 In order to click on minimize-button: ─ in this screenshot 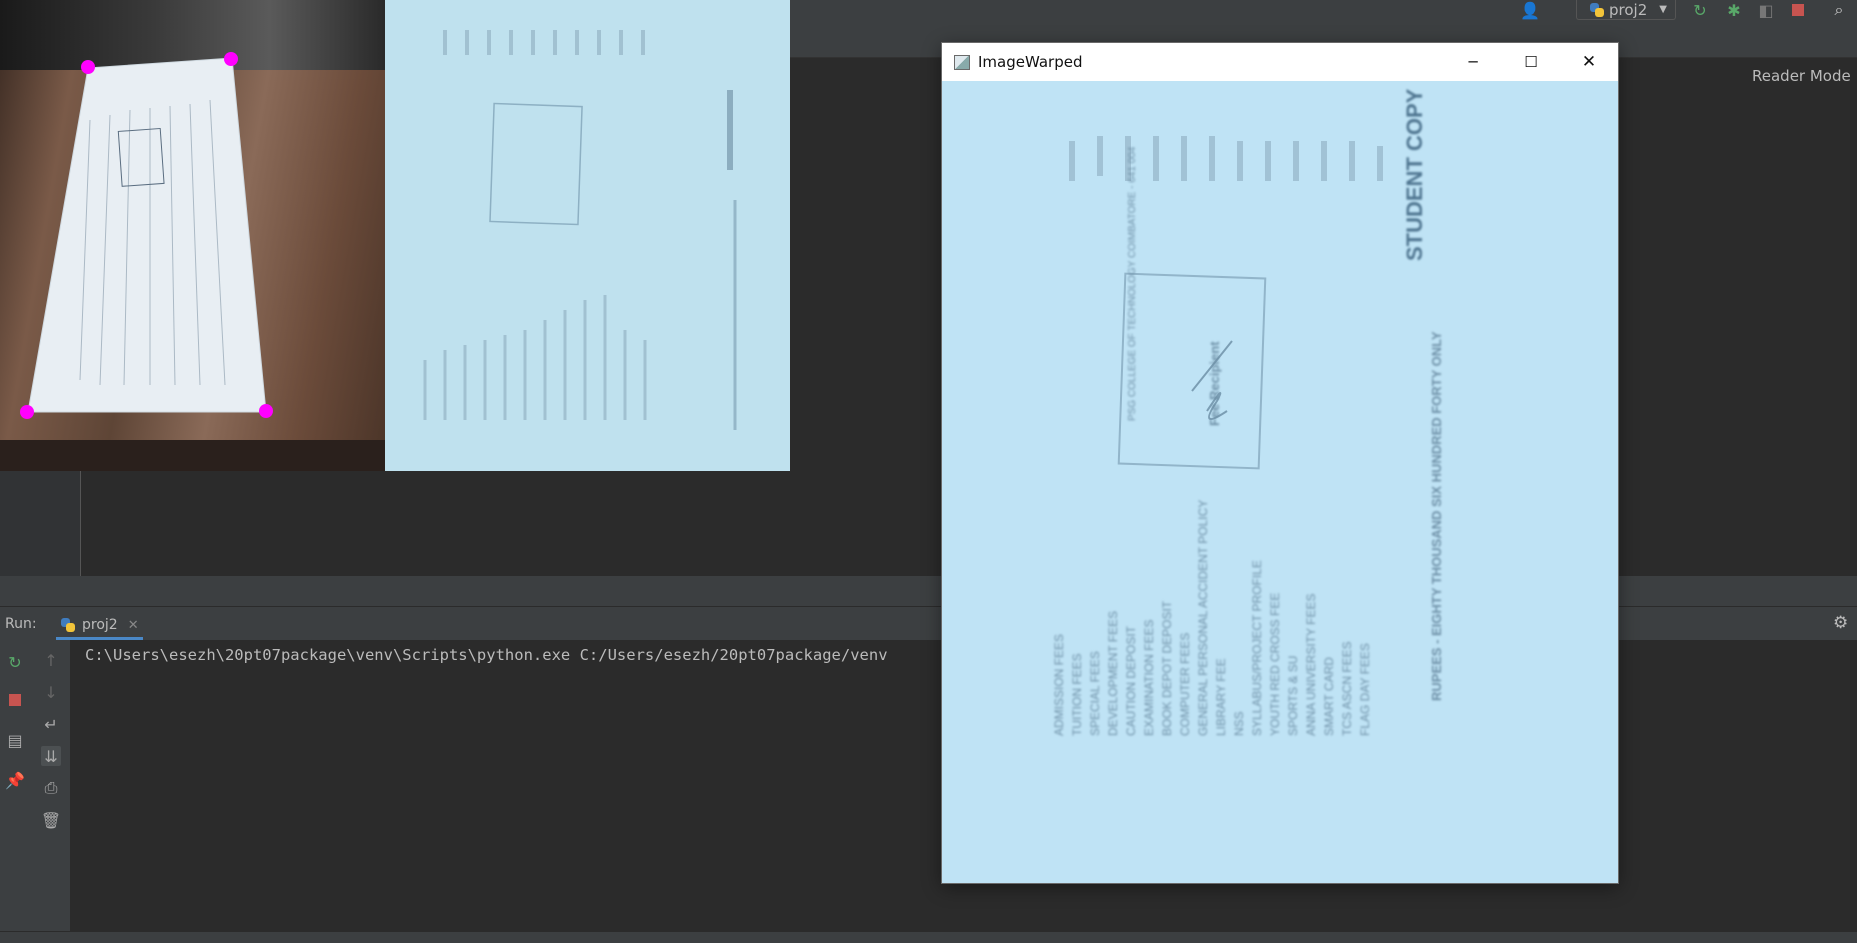, I will do `click(1473, 62)`.